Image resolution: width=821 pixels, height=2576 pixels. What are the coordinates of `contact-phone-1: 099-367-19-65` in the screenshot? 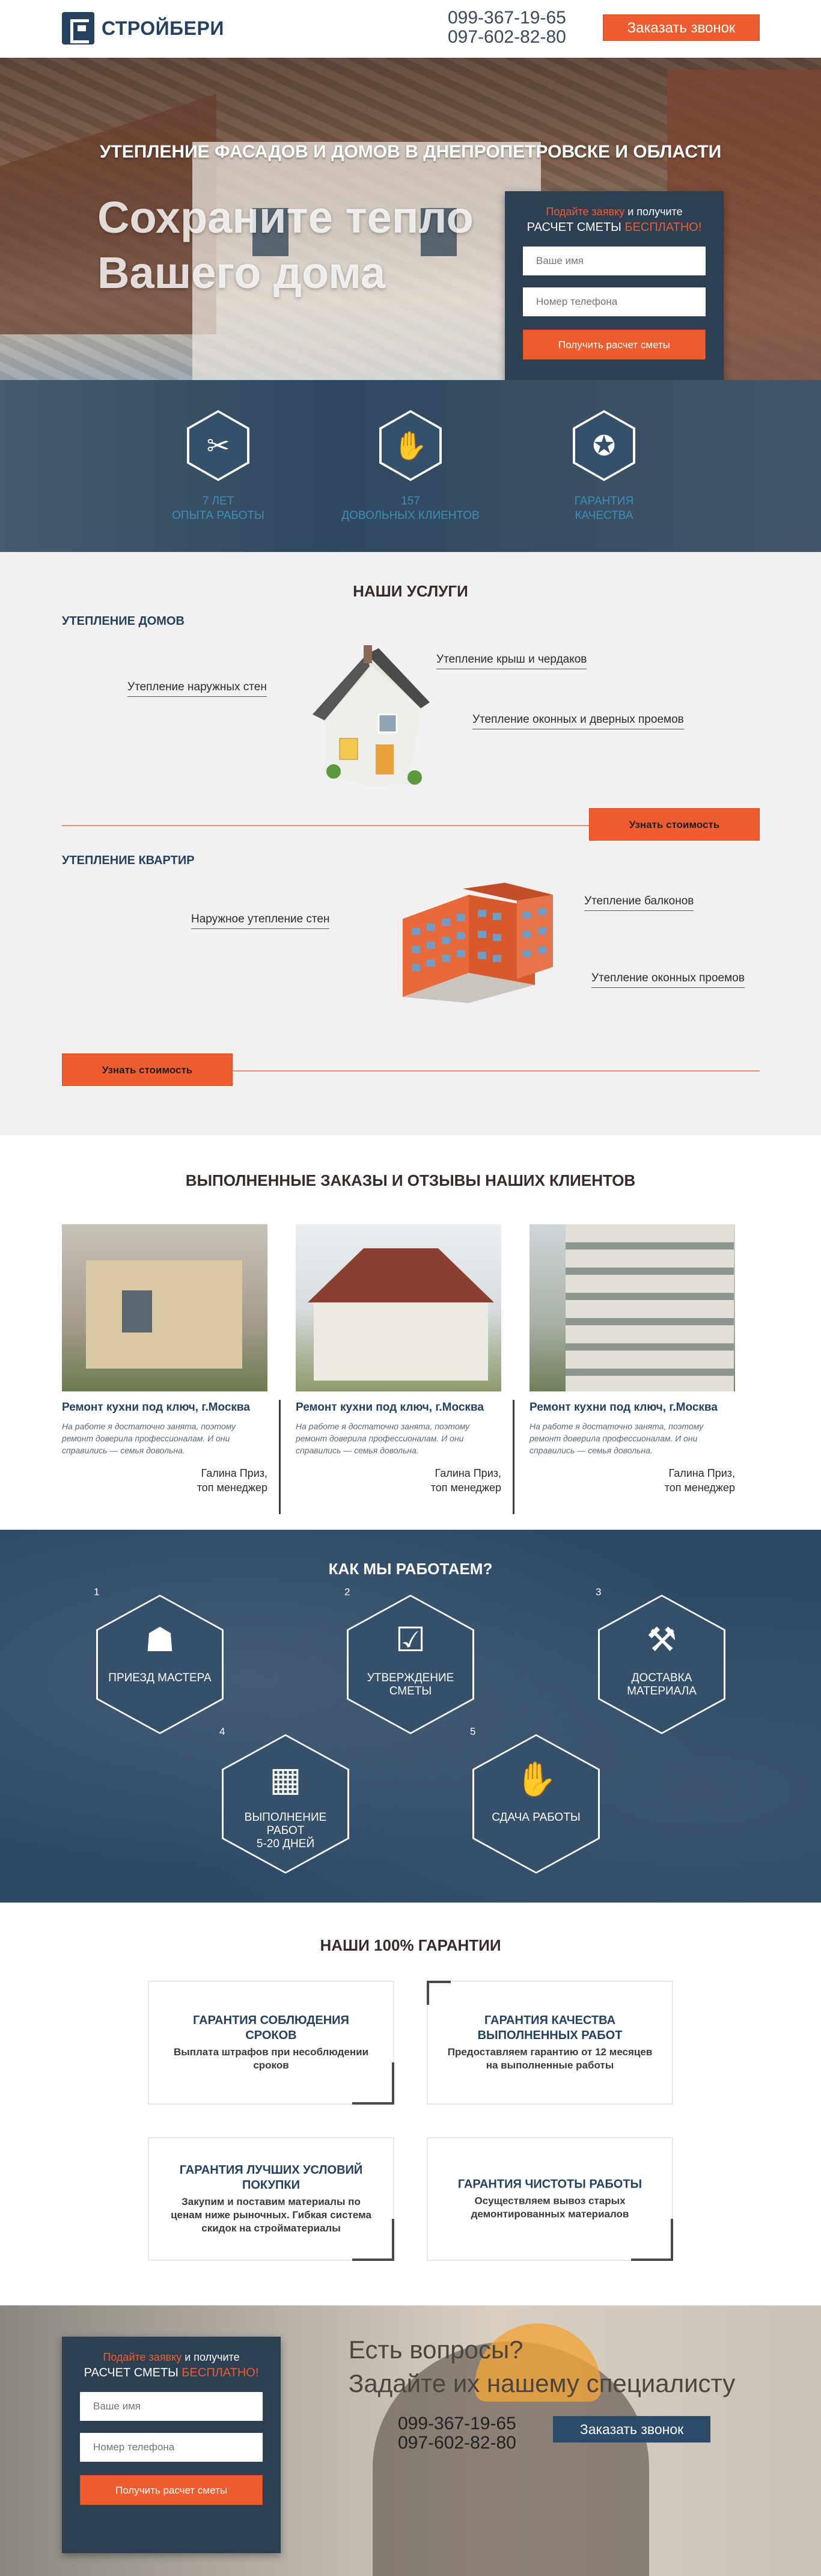 It's located at (457, 2423).